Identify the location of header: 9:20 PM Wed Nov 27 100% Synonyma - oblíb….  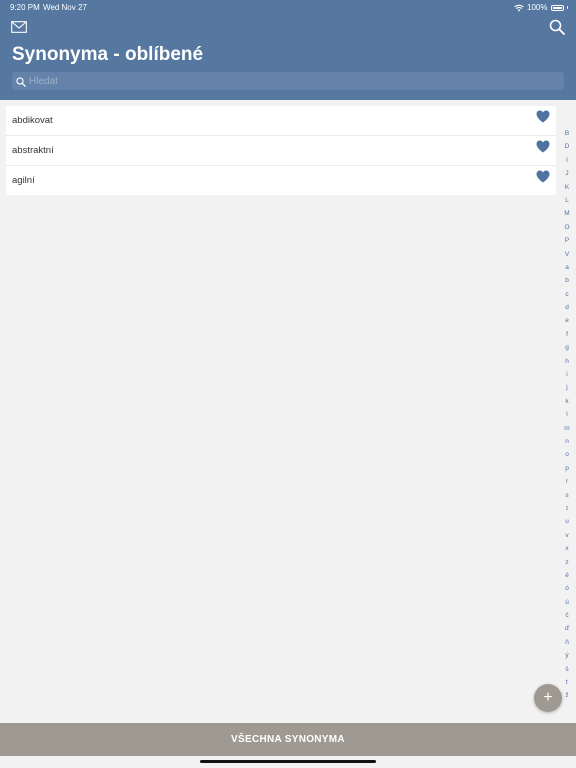
(288, 50).